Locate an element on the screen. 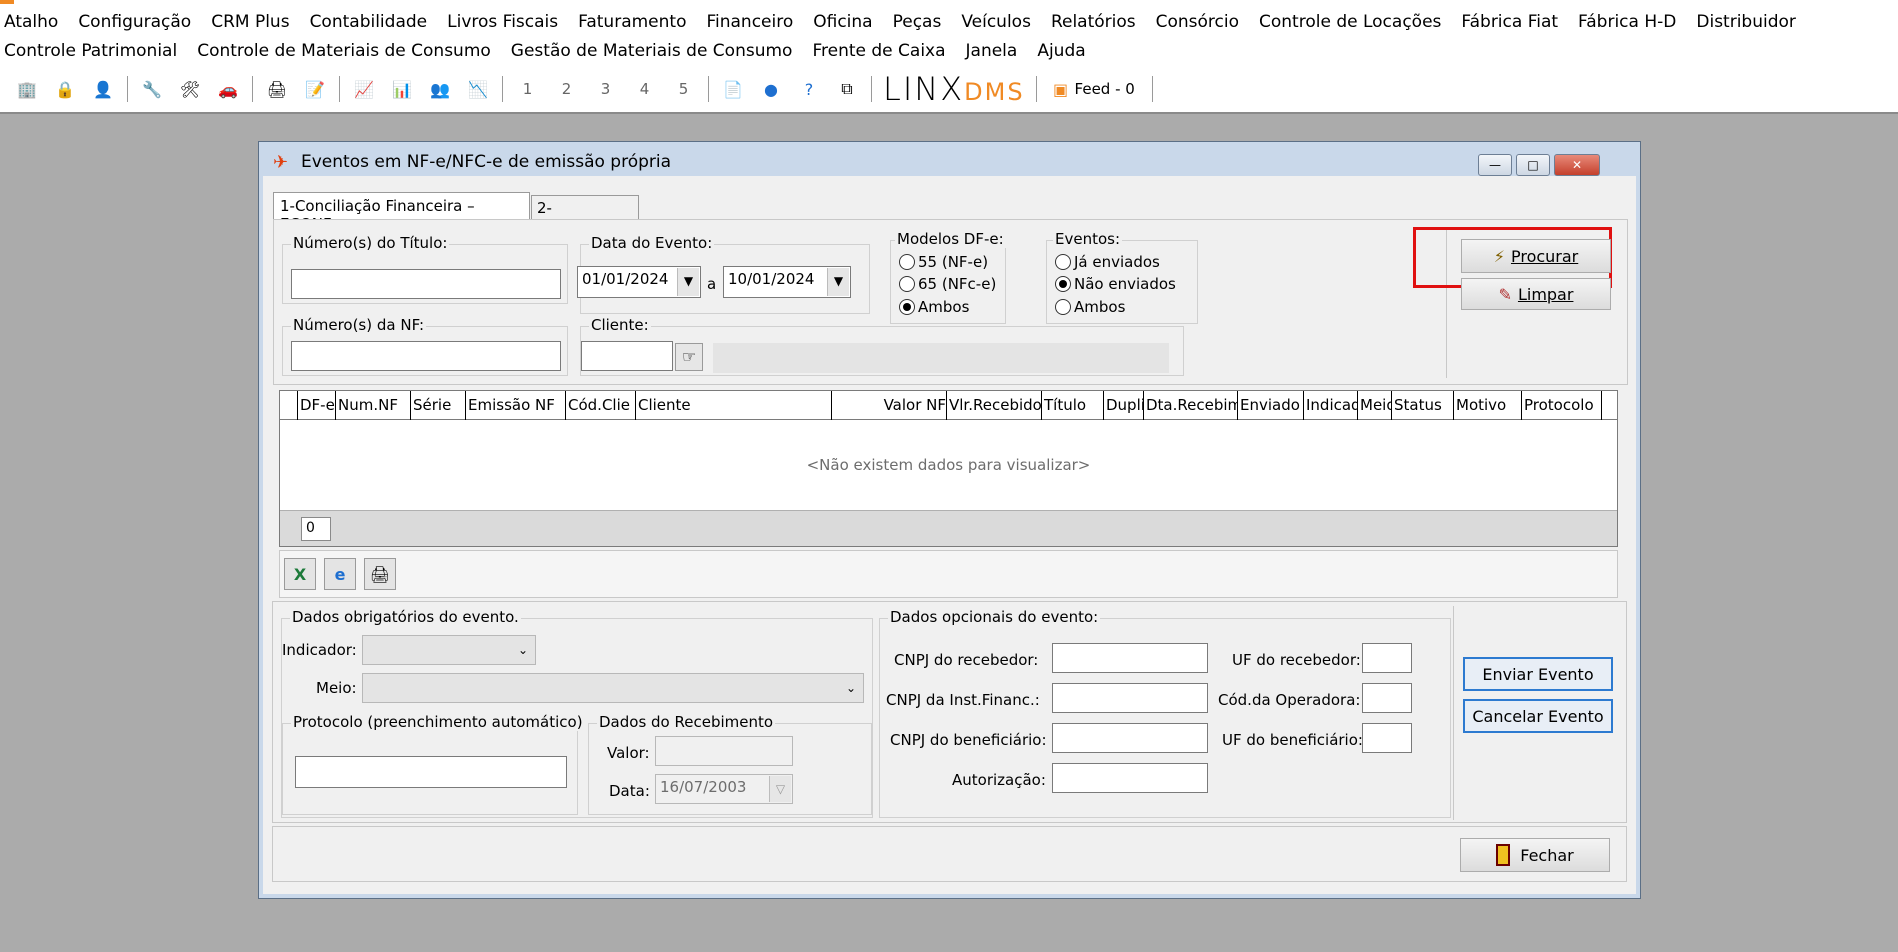 The width and height of the screenshot is (1898, 952). cnpj-recebedor-input is located at coordinates (1130, 658).